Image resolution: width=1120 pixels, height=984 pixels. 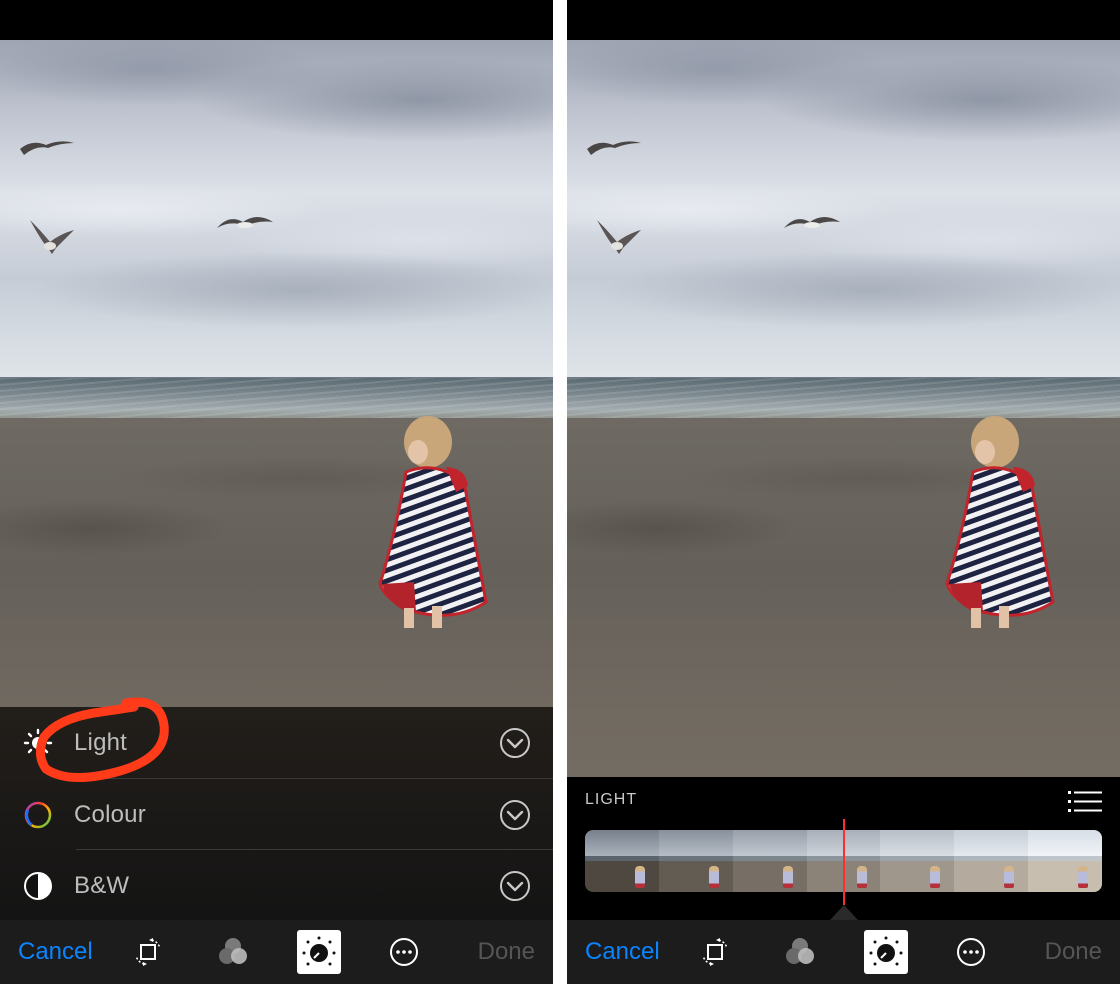 I want to click on adjustment-row-colour: Colour, so click(x=276, y=814).